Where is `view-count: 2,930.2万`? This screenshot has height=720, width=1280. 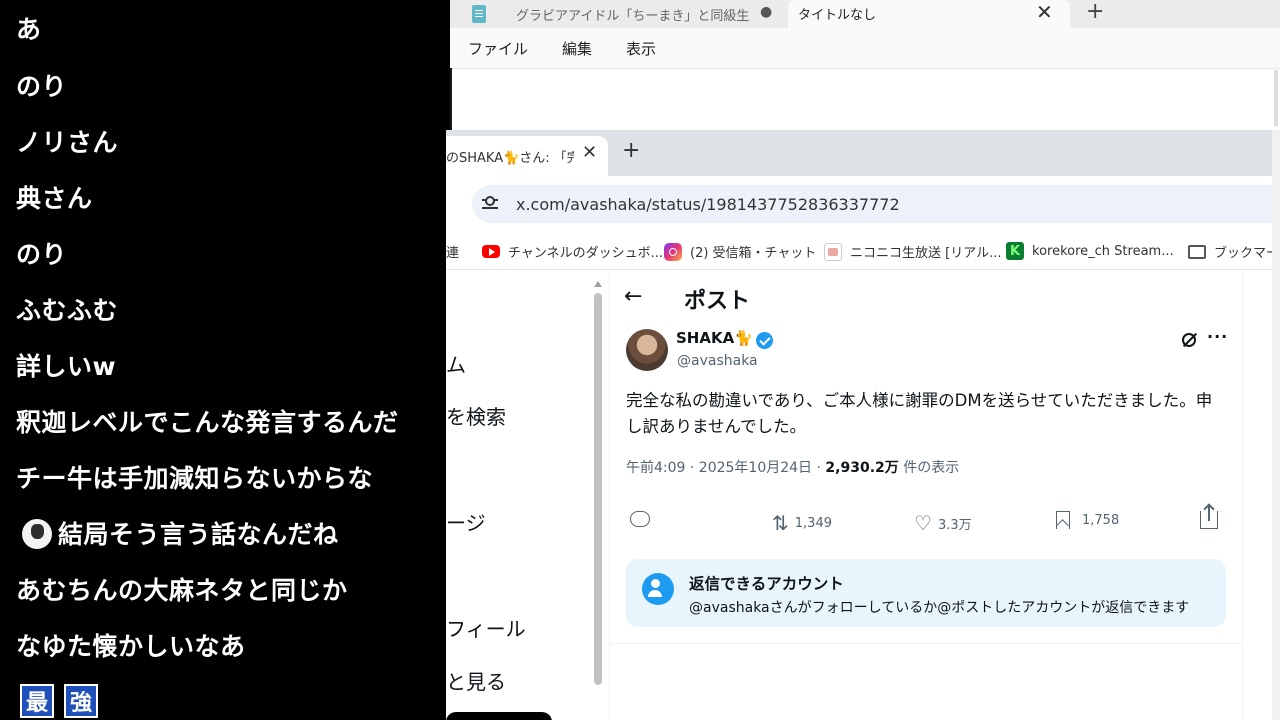 view-count: 2,930.2万 is located at coordinates (862, 468).